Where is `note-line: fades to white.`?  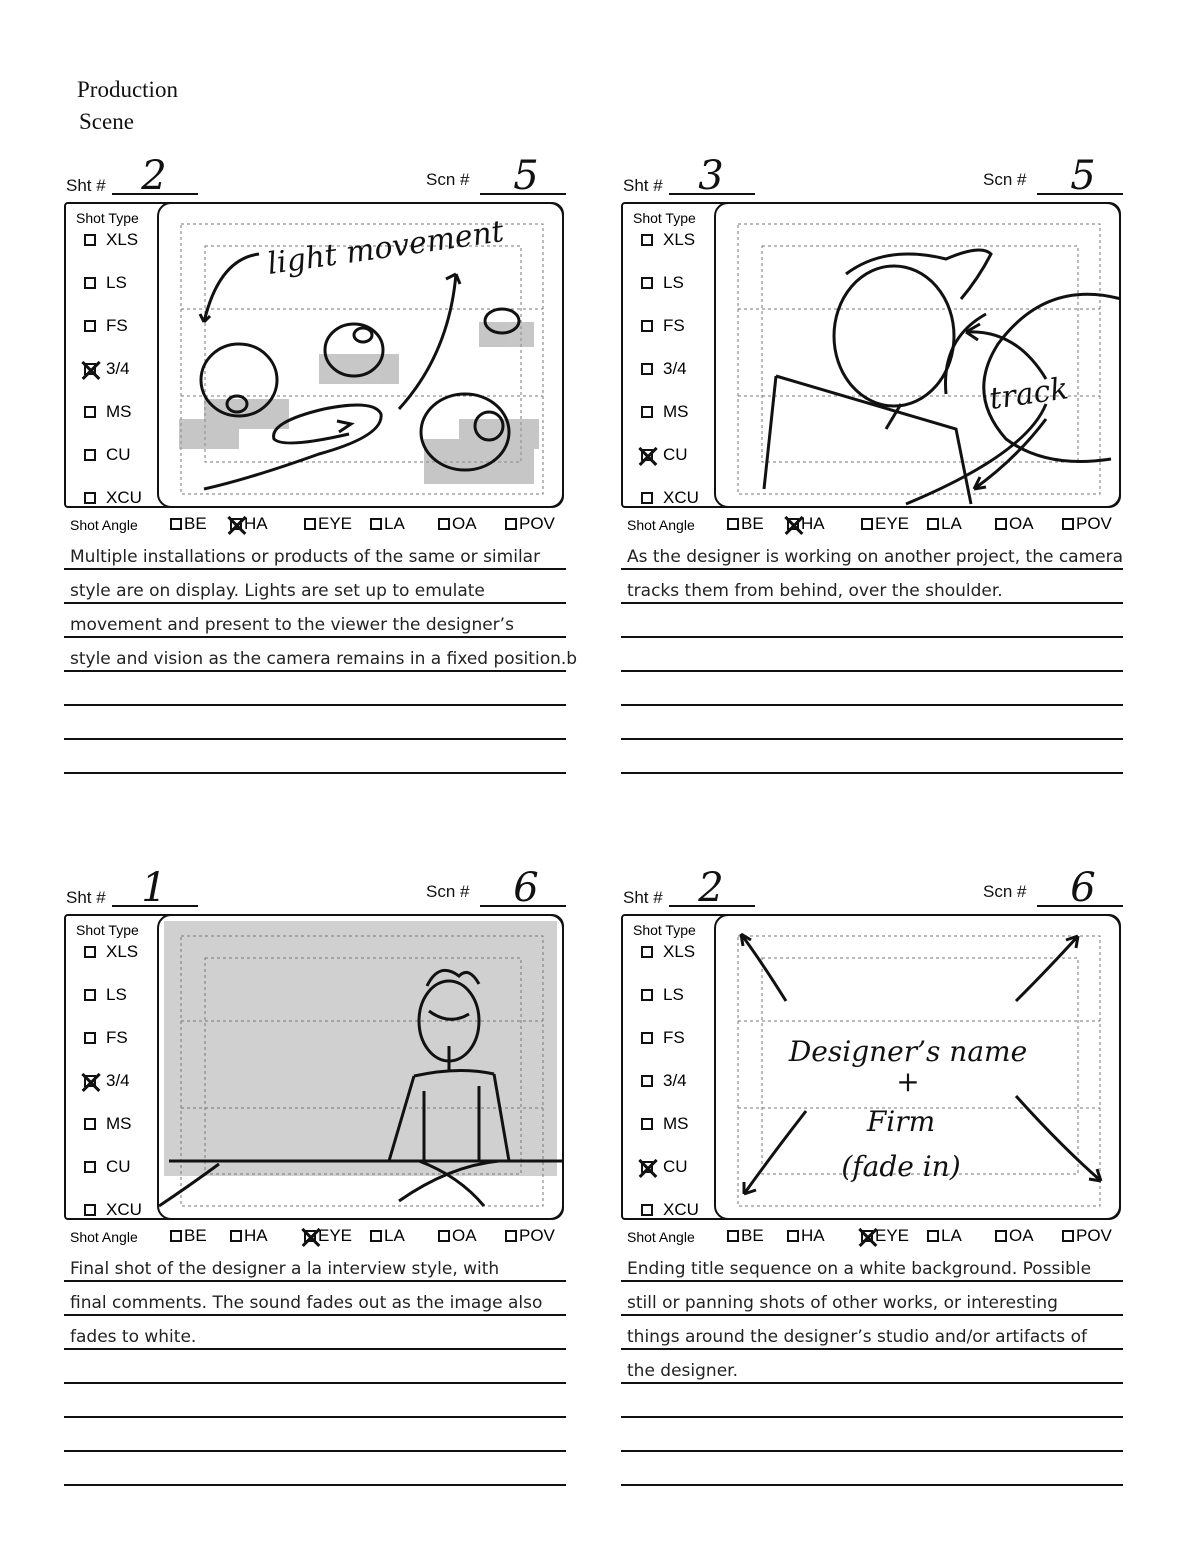 note-line: fades to white. is located at coordinates (315, 1333).